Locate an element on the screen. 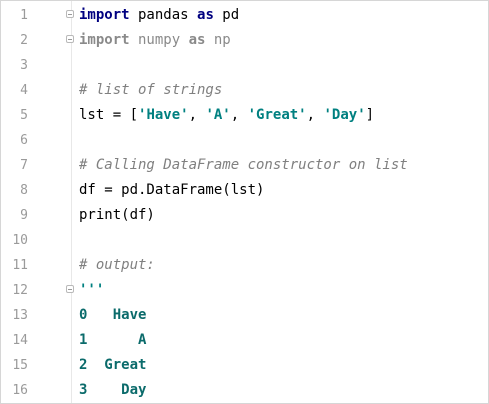  string-literal: 'Great' is located at coordinates (277, 115).